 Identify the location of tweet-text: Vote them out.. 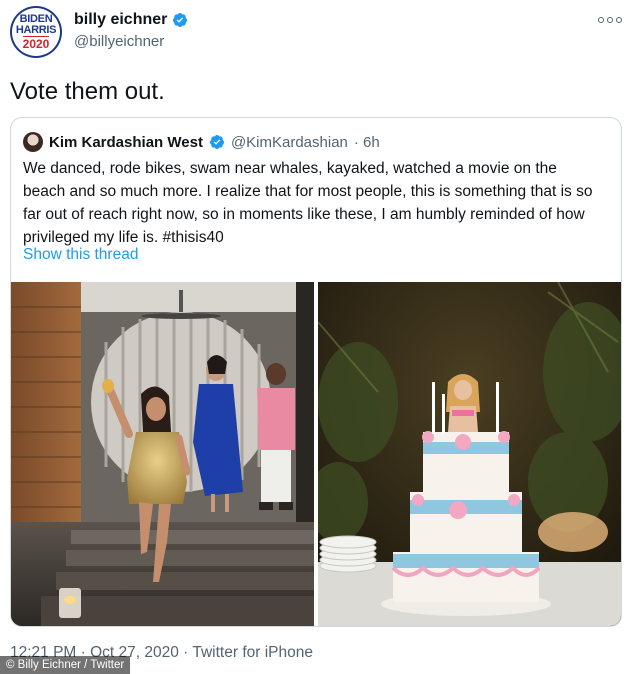
(87, 91).